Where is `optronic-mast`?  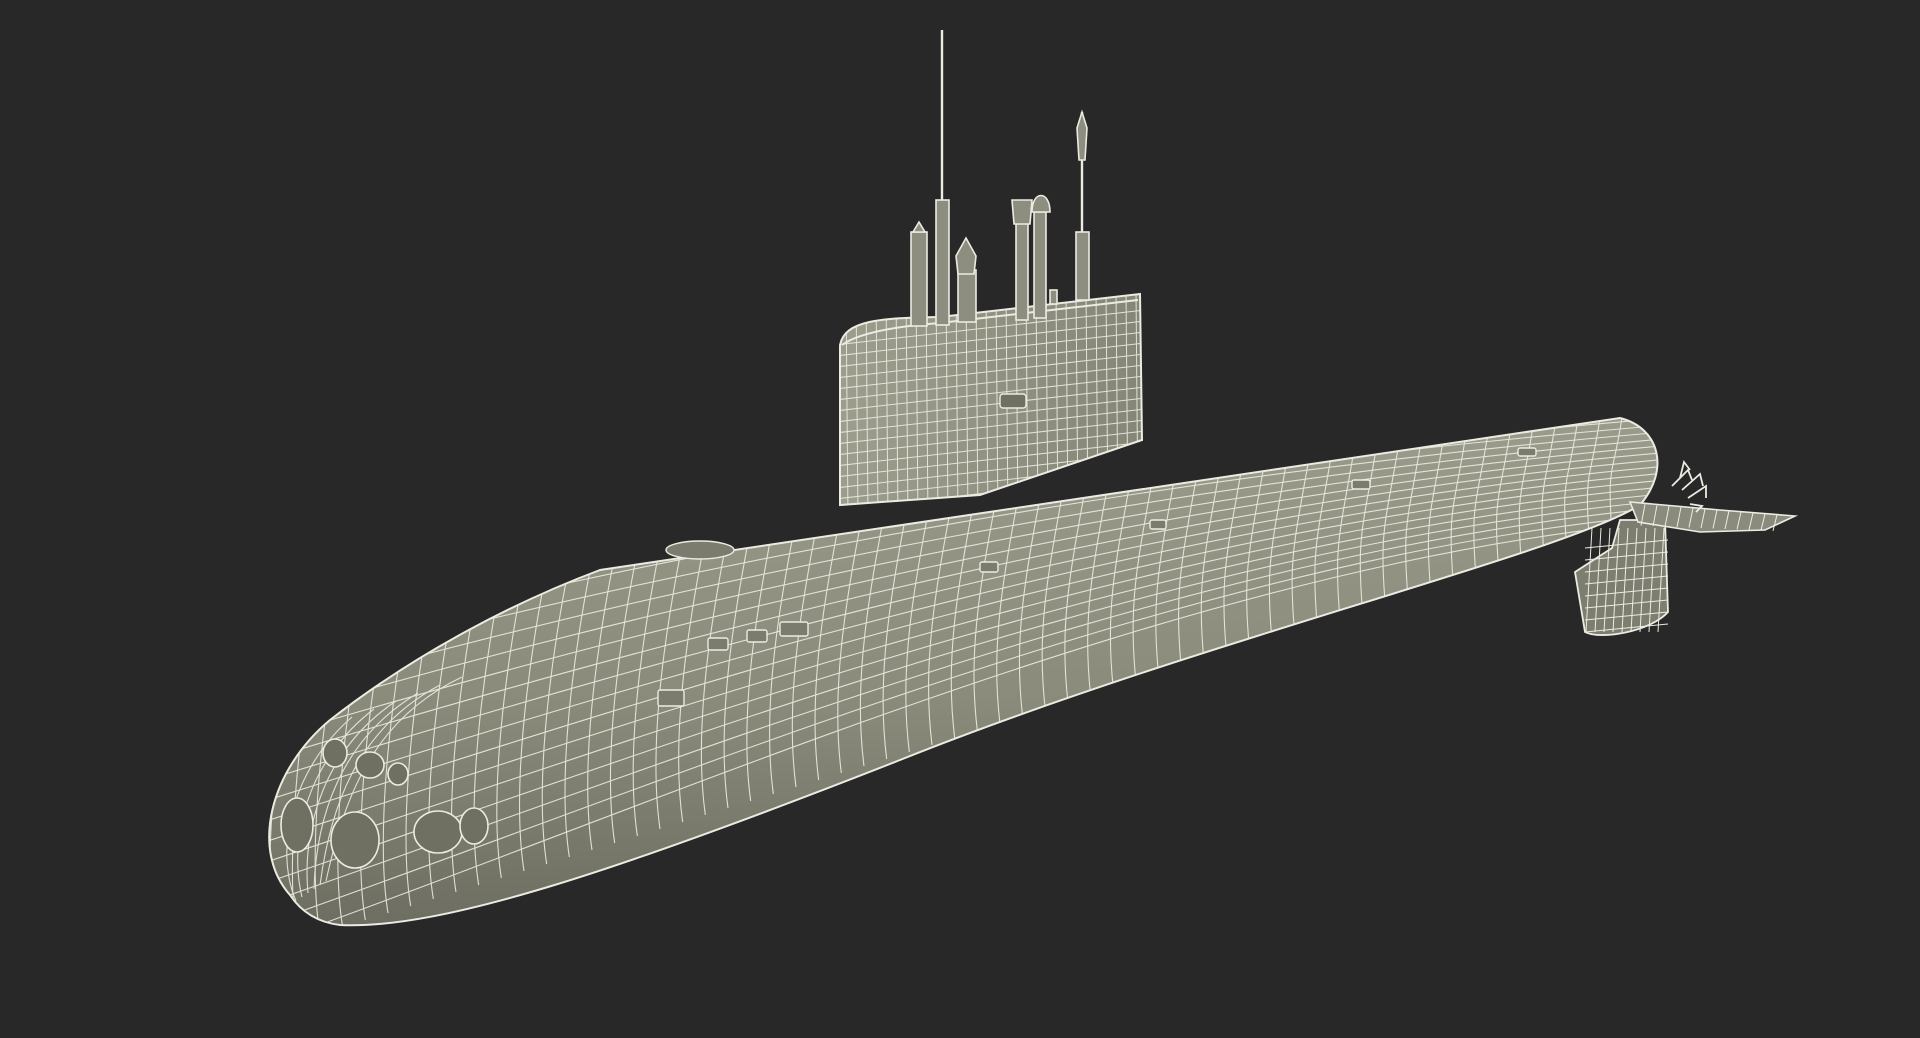 optronic-mast is located at coordinates (967, 296).